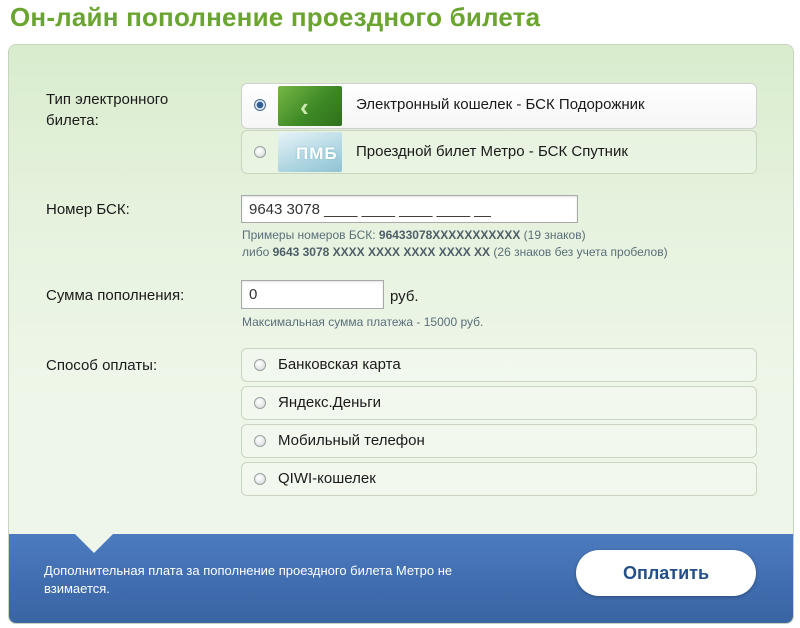 The image size is (800, 628). Describe the element at coordinates (363, 322) in the screenshot. I see `amount-hint: Максимальная сумма платежа - 15000 руб.` at that location.